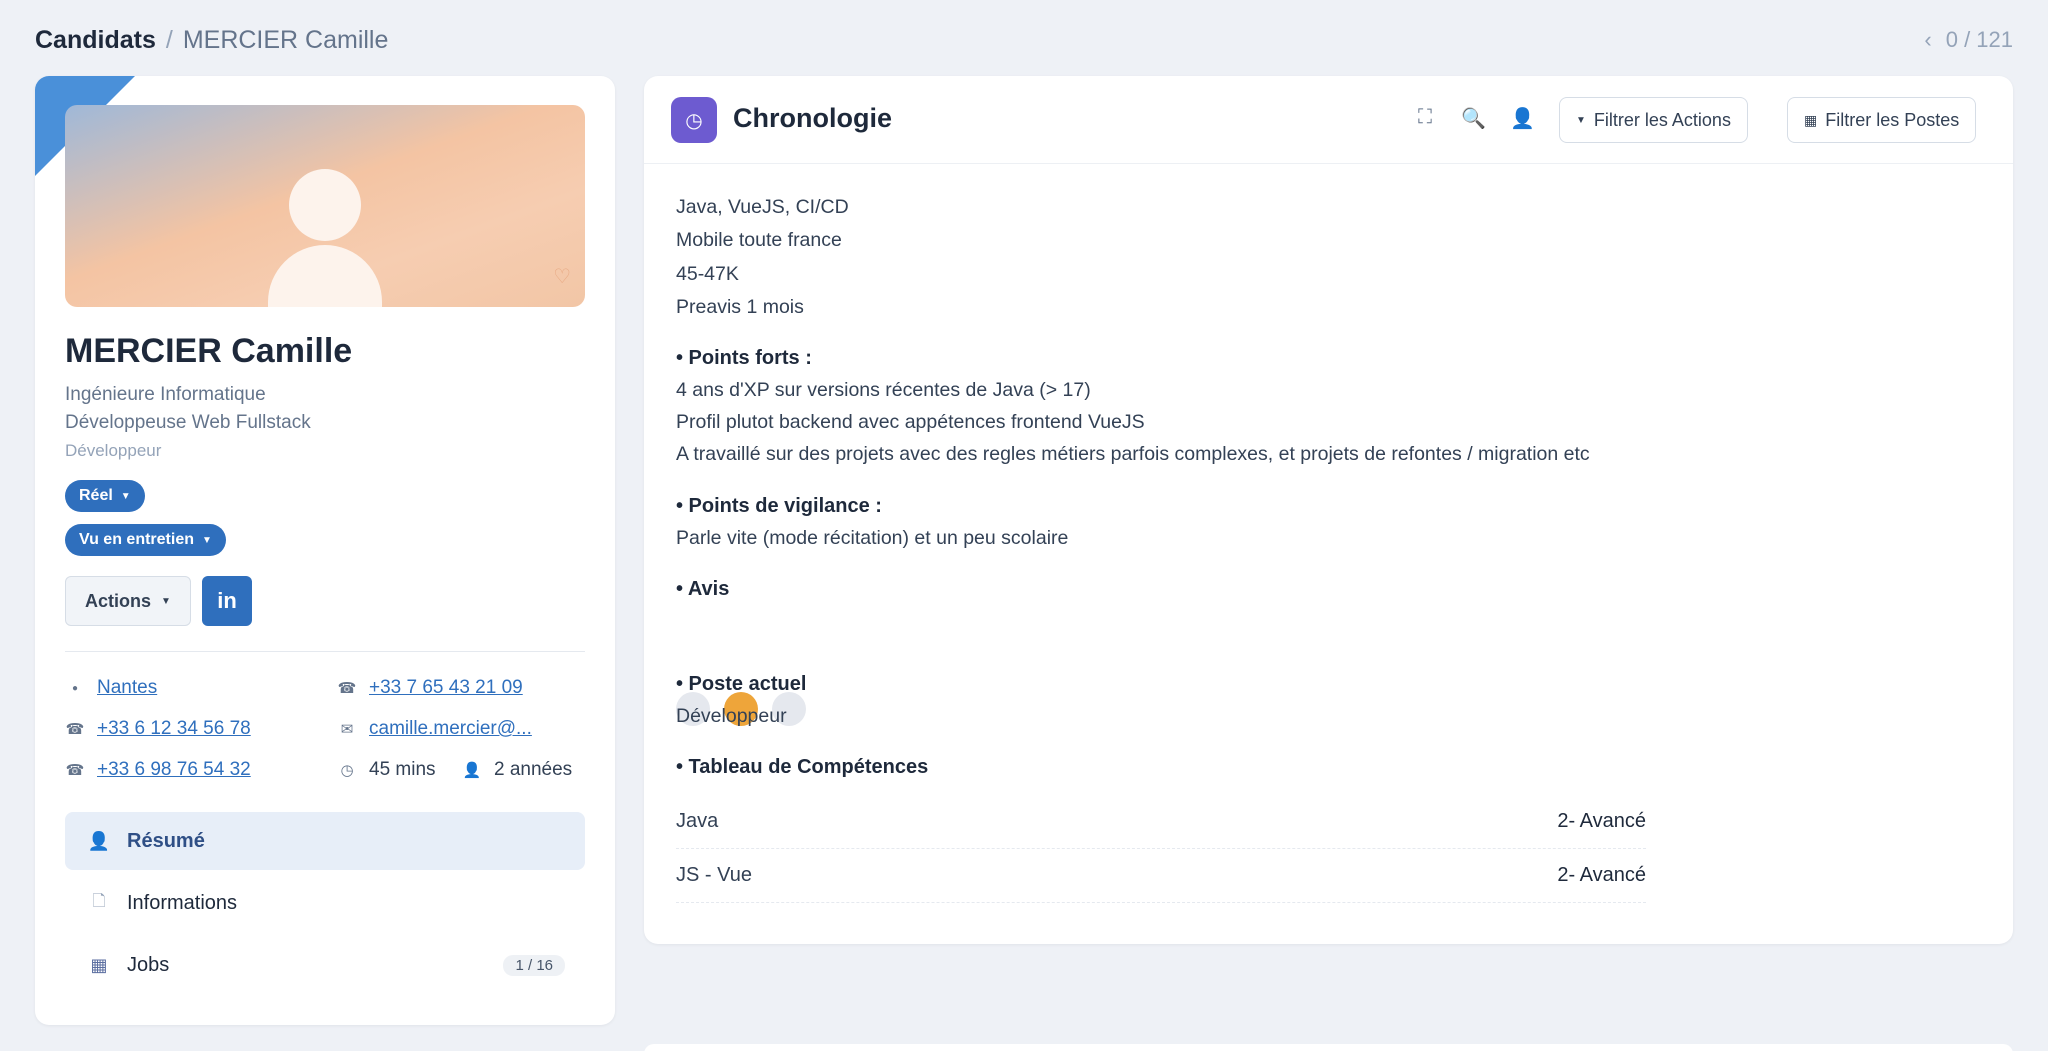  What do you see at coordinates (127, 688) in the screenshot?
I see `city-link: Nantes` at bounding box center [127, 688].